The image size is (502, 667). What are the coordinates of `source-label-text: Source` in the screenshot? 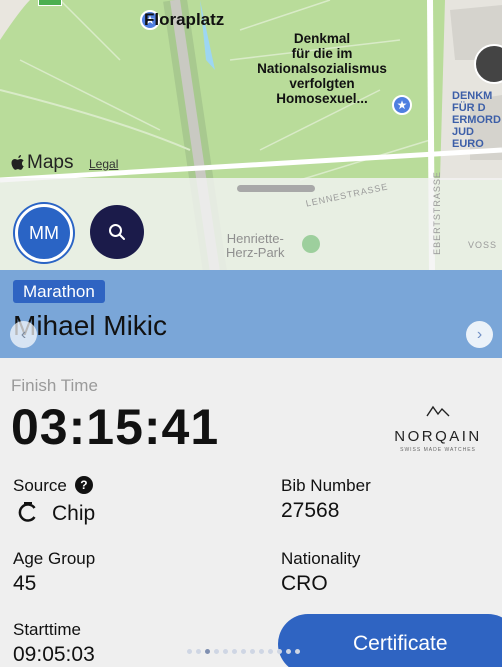 It's located at (40, 485).